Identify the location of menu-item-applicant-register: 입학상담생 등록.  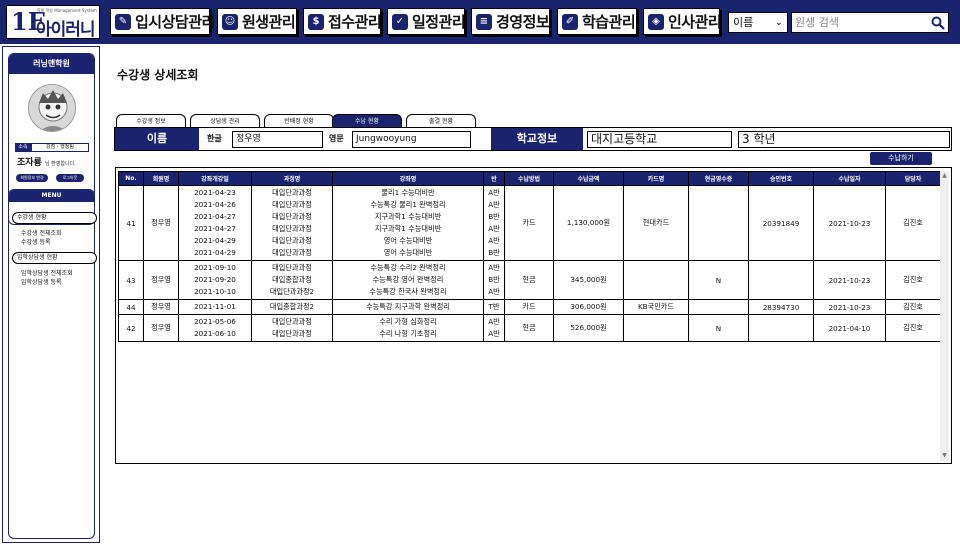
(41, 281).